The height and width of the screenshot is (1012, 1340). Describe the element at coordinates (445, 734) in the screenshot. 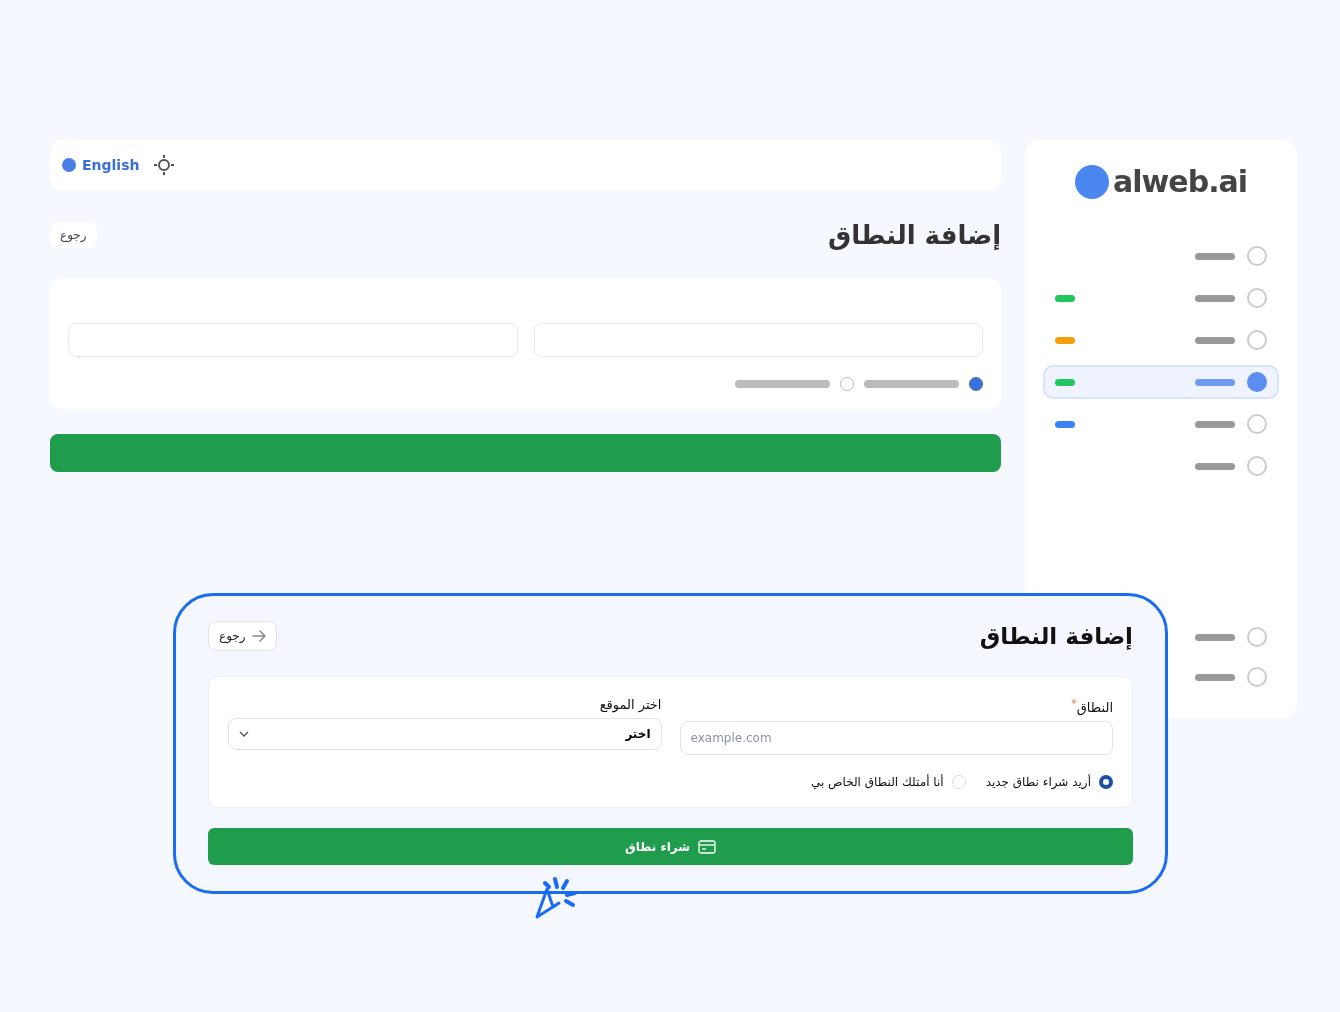

I see `select-field: اختر` at that location.